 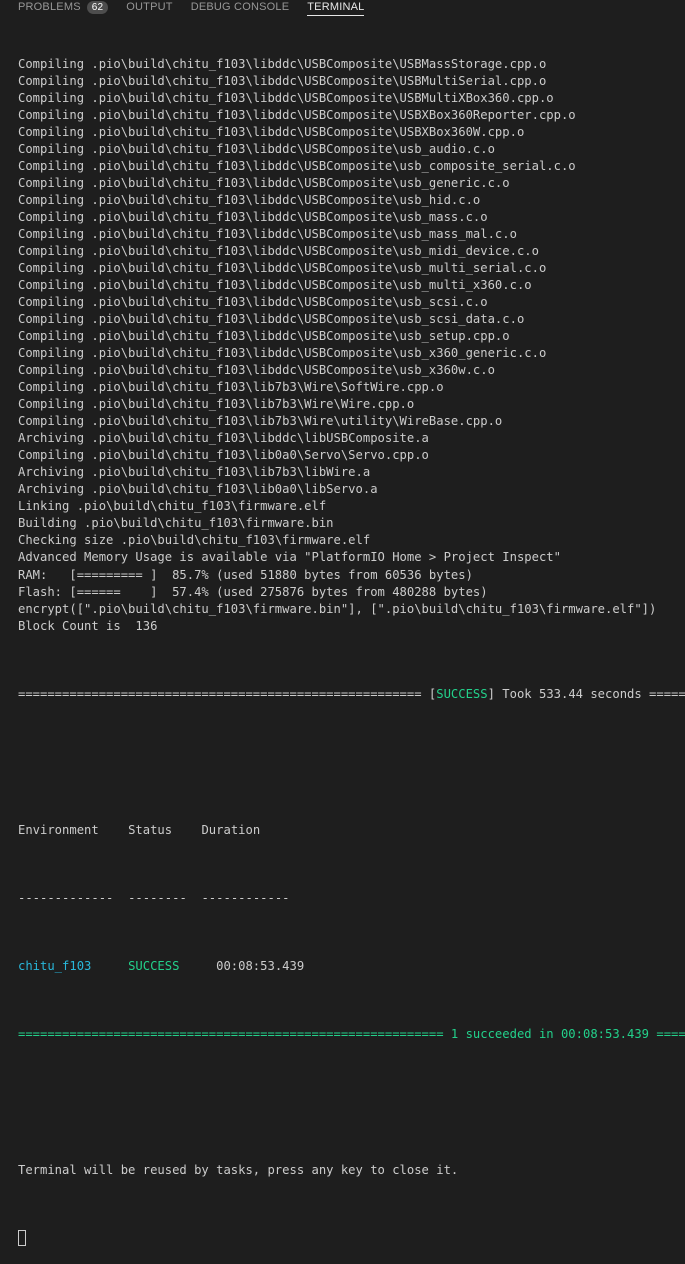 I want to click on tab-output-label: OUTPUT, so click(x=149, y=7).